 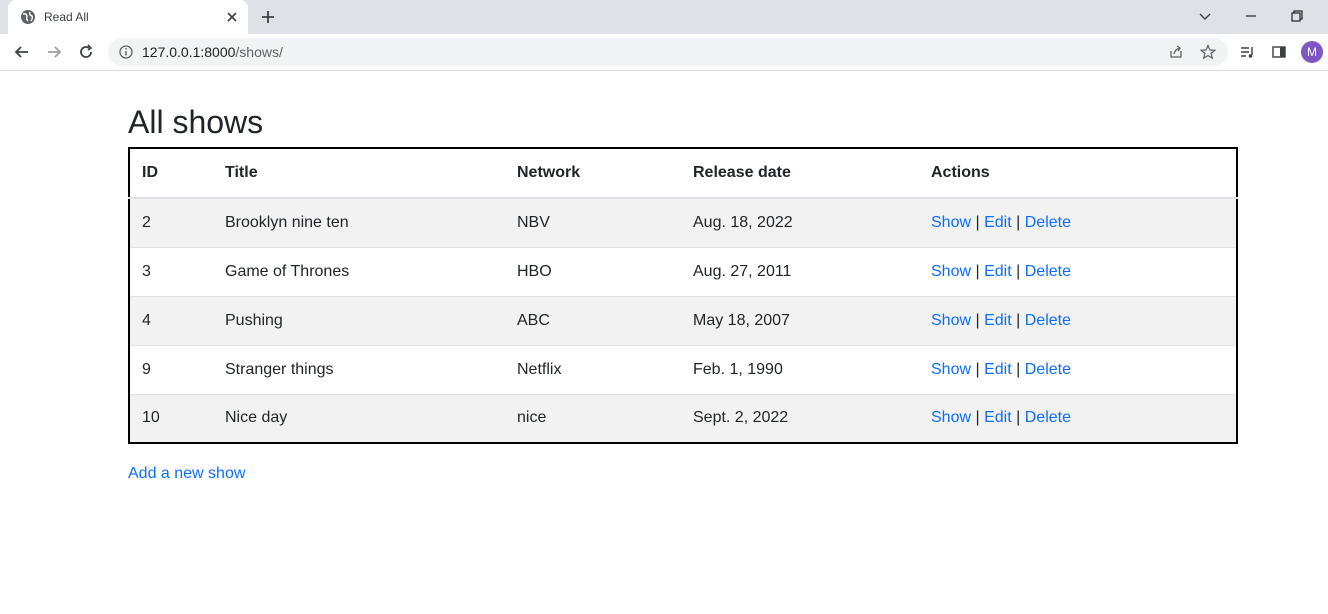 I want to click on tab-strip: Read All, so click(x=664, y=17).